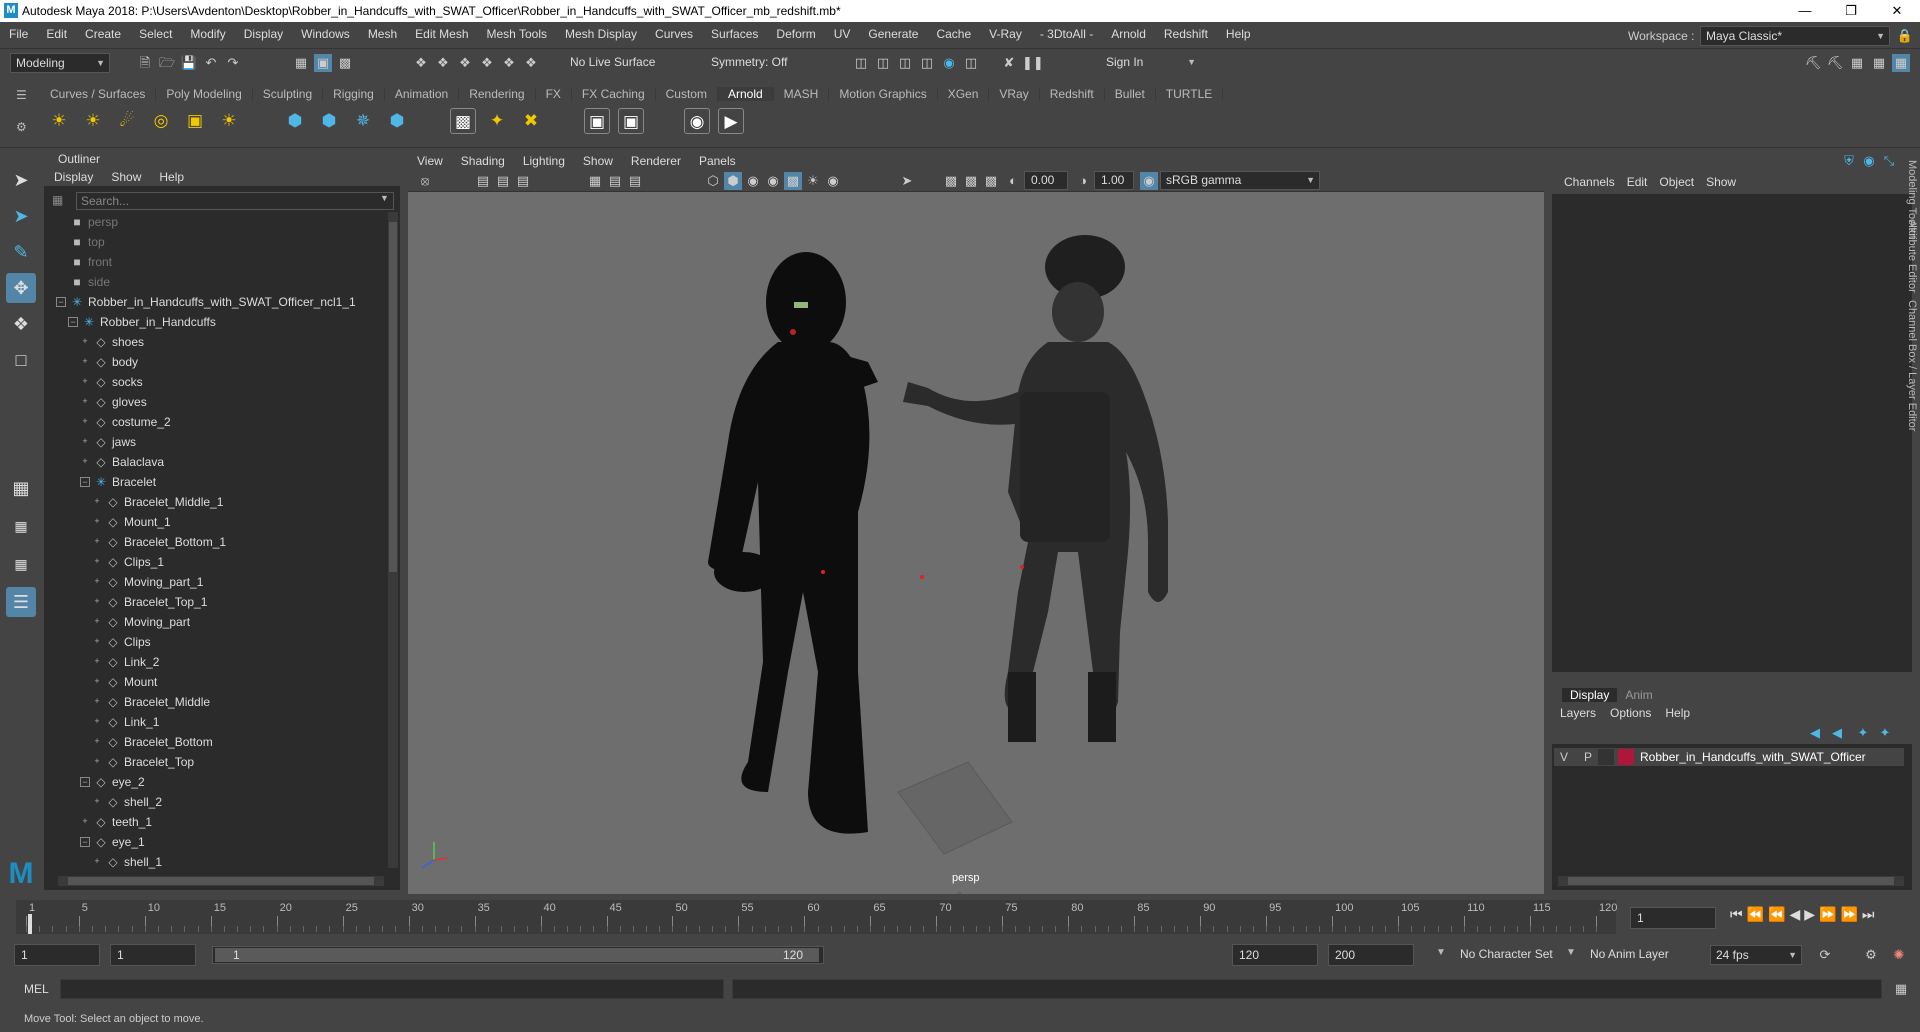 This screenshot has width=1920, height=1032. I want to click on current-frame-field: 1, so click(1673, 918).